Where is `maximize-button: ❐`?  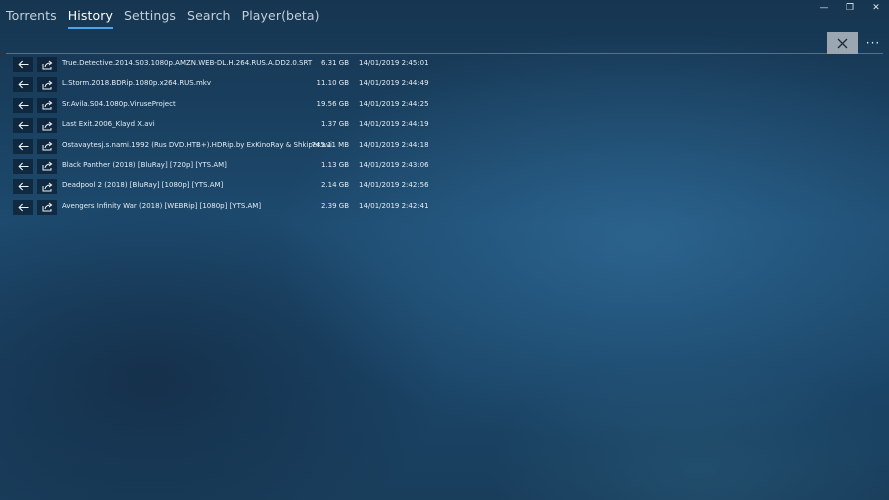
maximize-button: ❐ is located at coordinates (850, 8).